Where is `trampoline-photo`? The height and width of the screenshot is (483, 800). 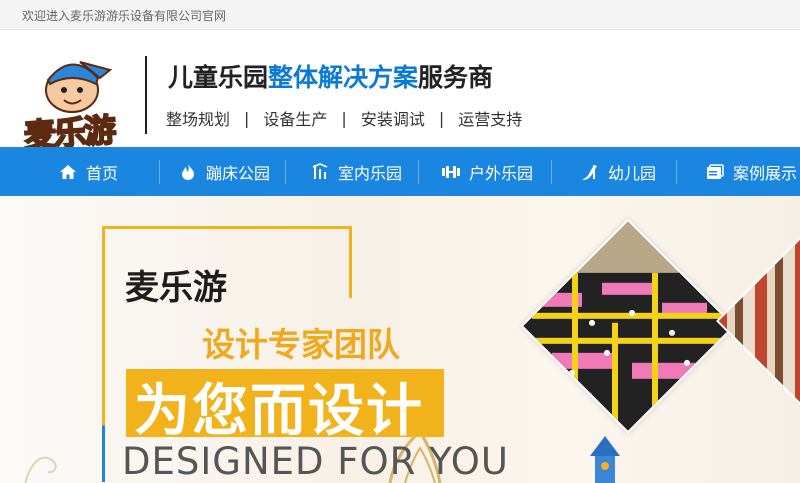 trampoline-photo is located at coordinates (628, 326).